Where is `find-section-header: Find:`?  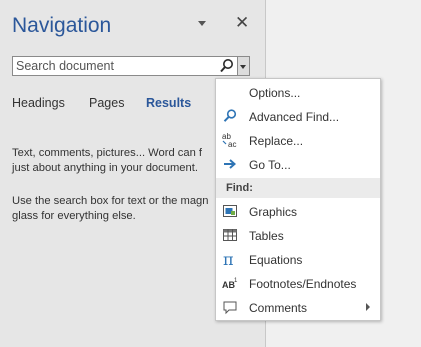 find-section-header: Find: is located at coordinates (298, 188).